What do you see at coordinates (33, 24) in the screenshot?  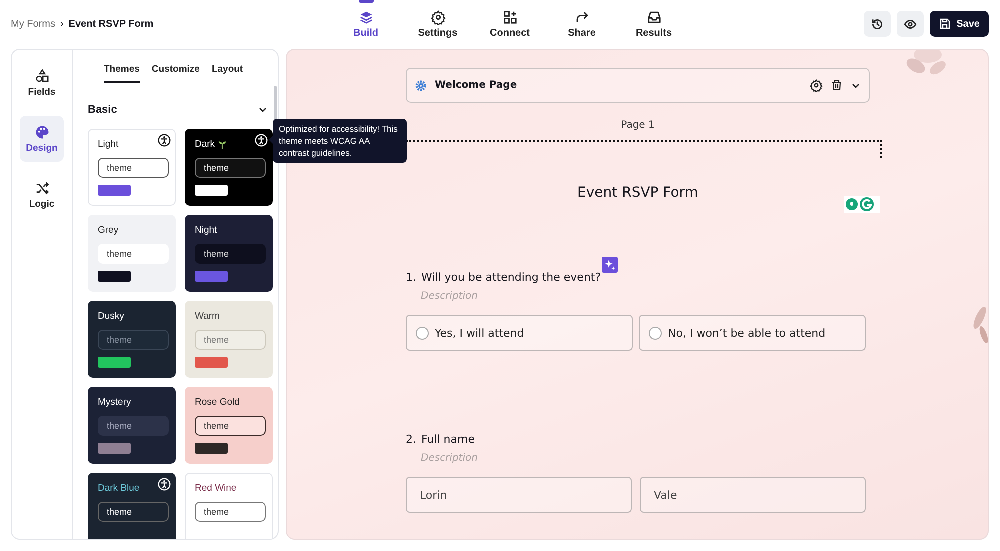 I see `breadcrumb-link: My Forms` at bounding box center [33, 24].